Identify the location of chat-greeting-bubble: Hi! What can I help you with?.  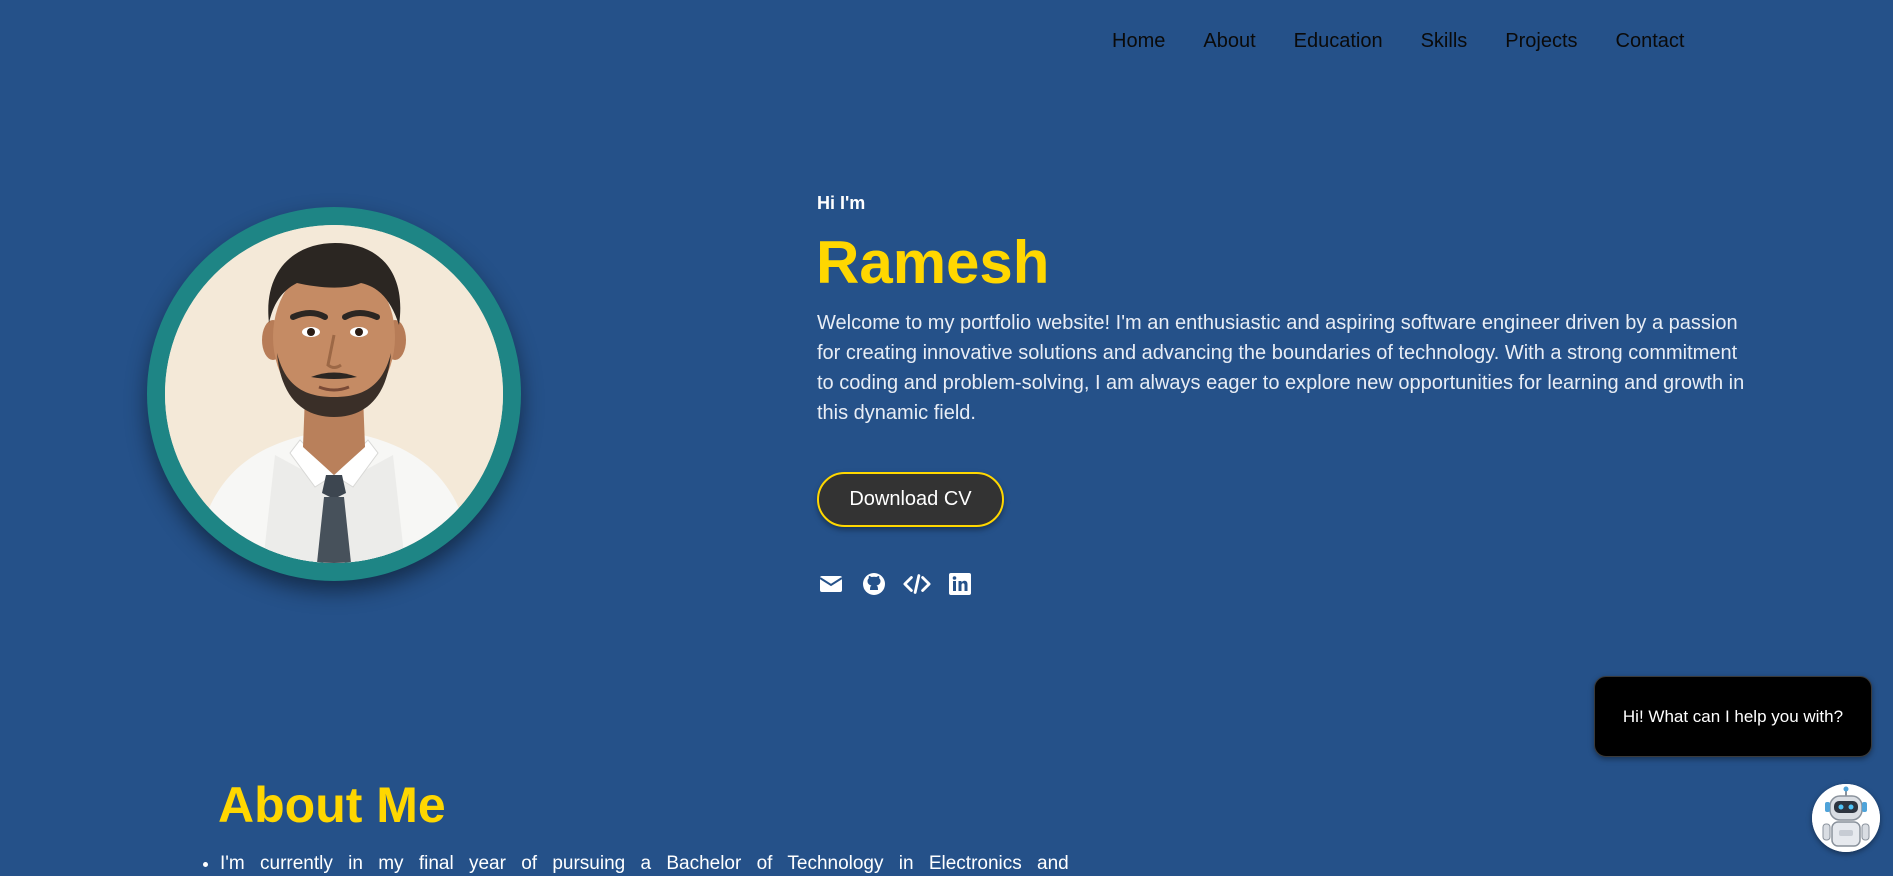
(1733, 716).